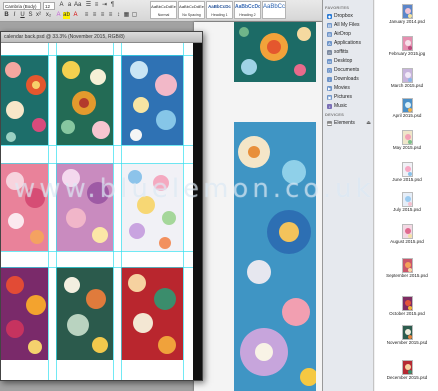 The image size is (438, 391). What do you see at coordinates (94, 15) in the screenshot?
I see `align-center-icon: ≡` at bounding box center [94, 15].